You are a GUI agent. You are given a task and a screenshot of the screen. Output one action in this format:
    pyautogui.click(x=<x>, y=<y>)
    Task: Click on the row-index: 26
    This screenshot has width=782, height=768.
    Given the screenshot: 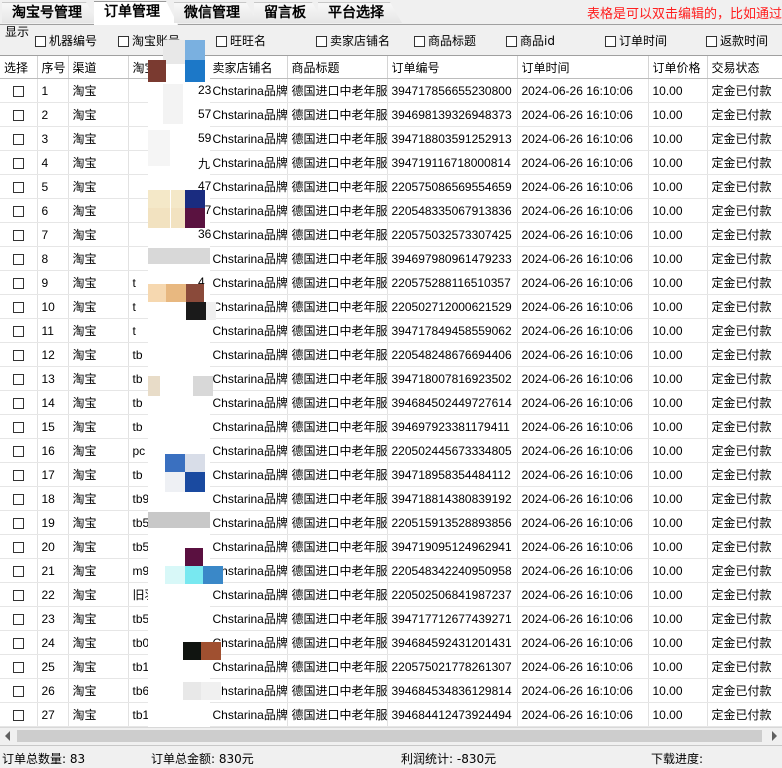 What is the action you would take?
    pyautogui.click(x=53, y=690)
    